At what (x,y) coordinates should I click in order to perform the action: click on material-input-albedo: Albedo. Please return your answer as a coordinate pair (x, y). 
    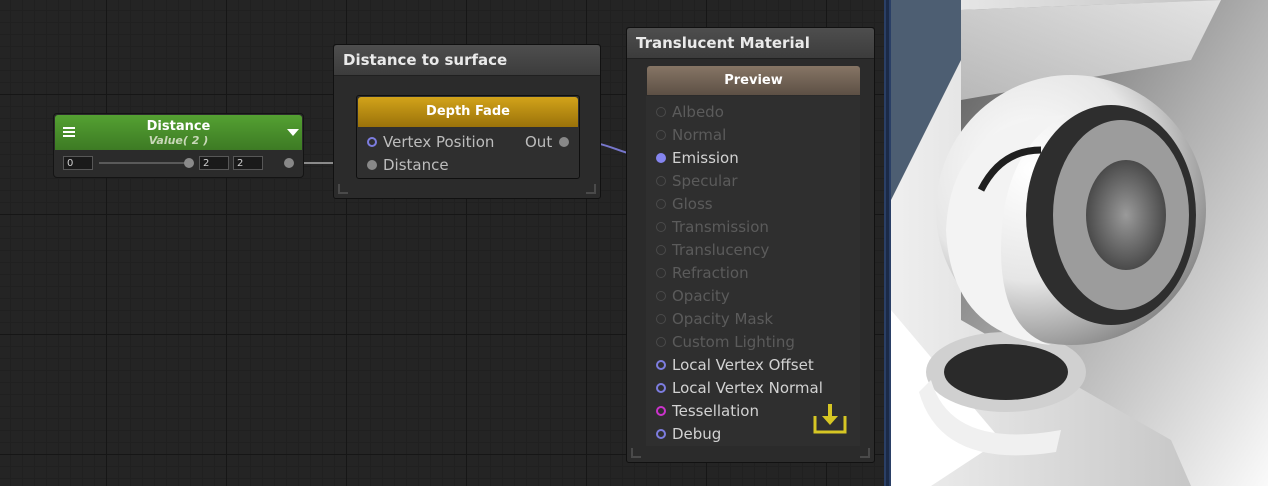
    Looking at the image, I should click on (753, 112).